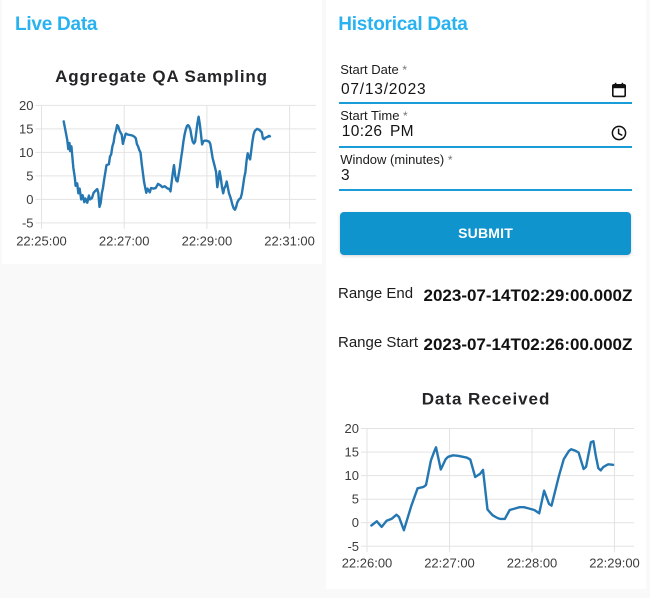  What do you see at coordinates (289, 241) in the screenshot?
I see `svg-text: 22:31:00` at bounding box center [289, 241].